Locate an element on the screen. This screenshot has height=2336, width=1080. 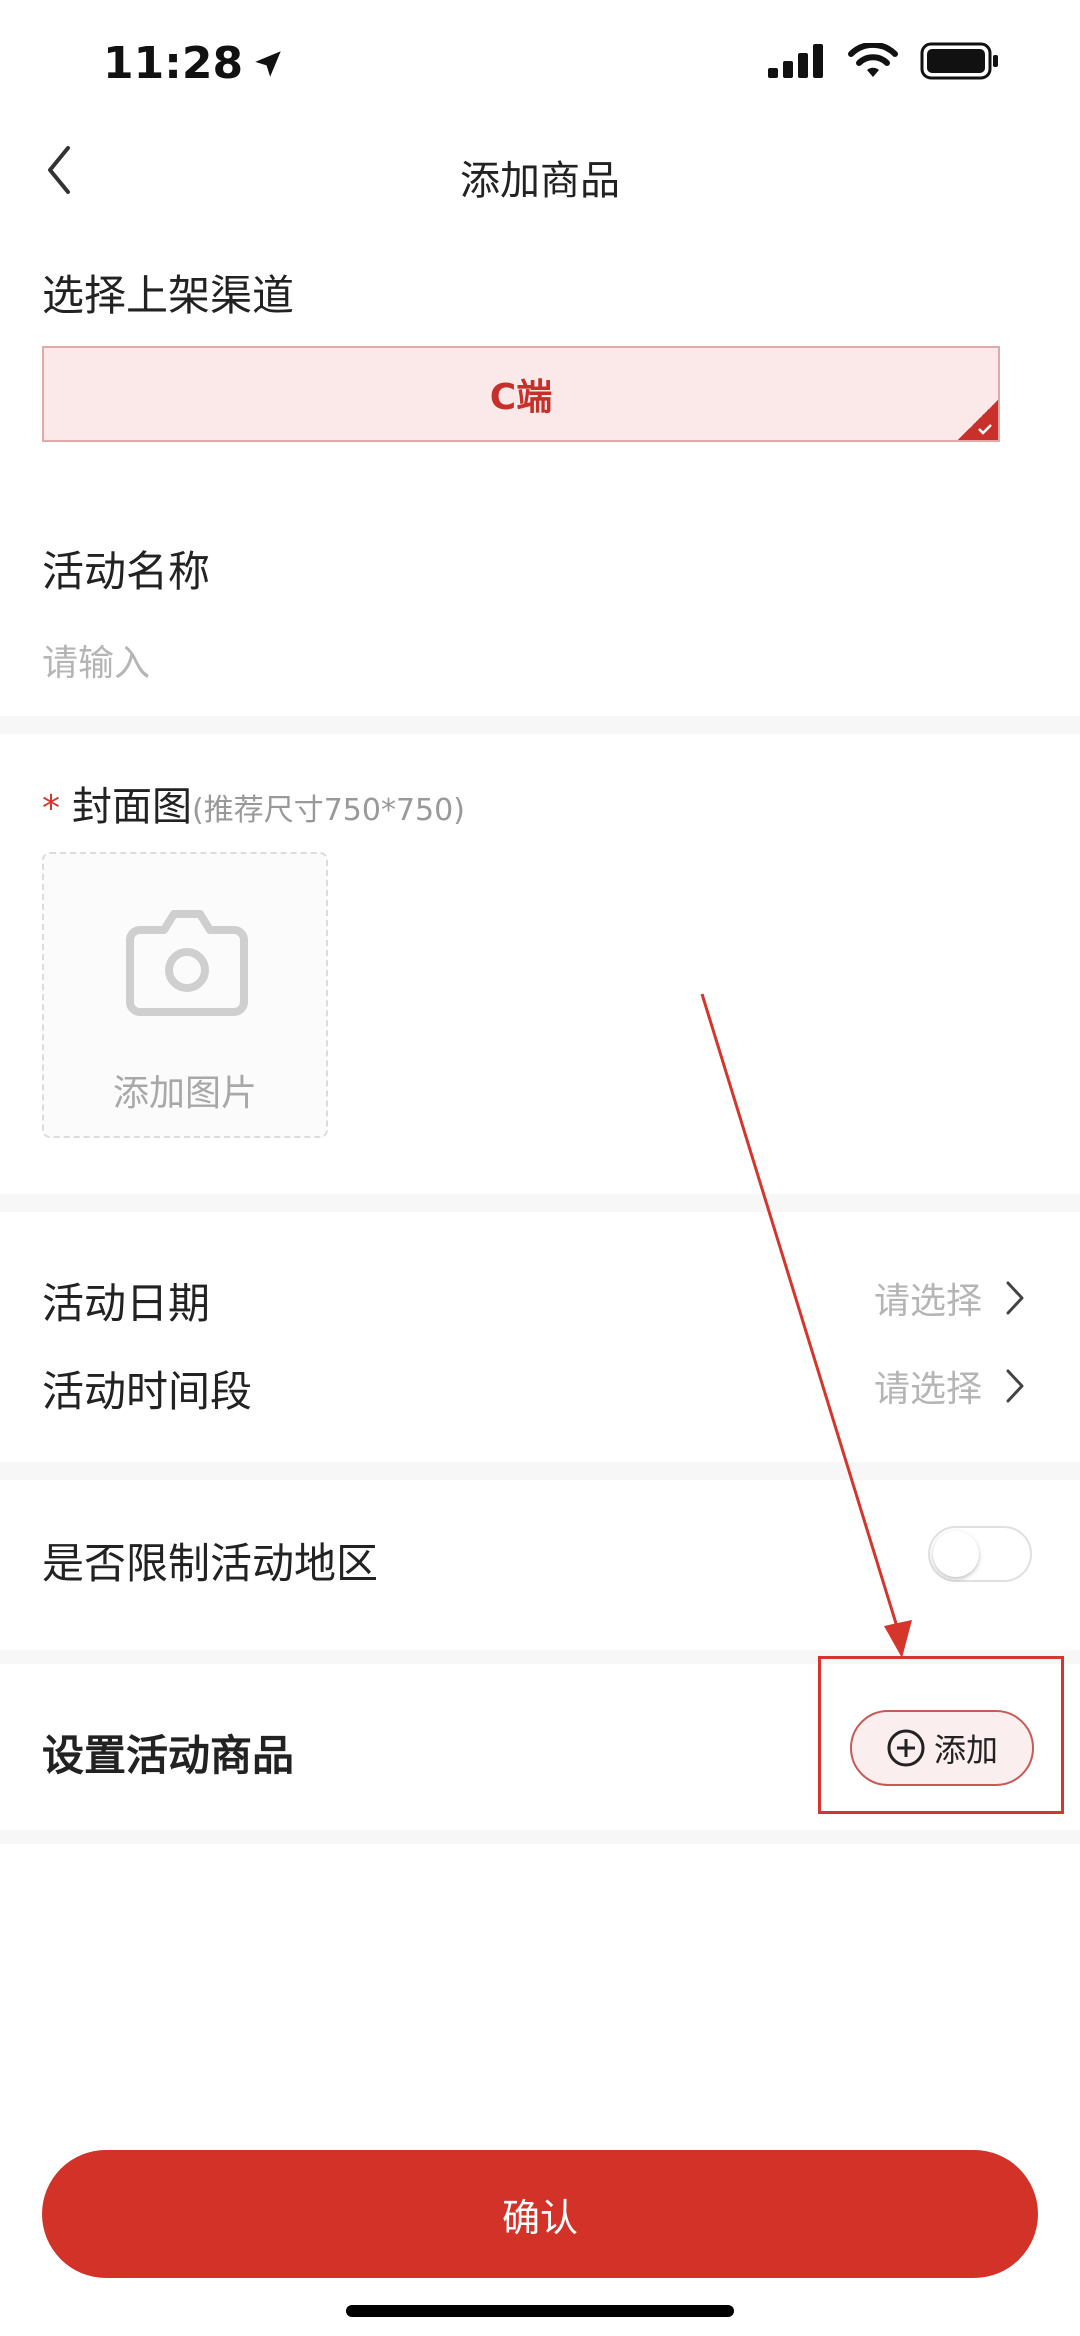
channel-label: 选择上架渠道 is located at coordinates (168, 295).